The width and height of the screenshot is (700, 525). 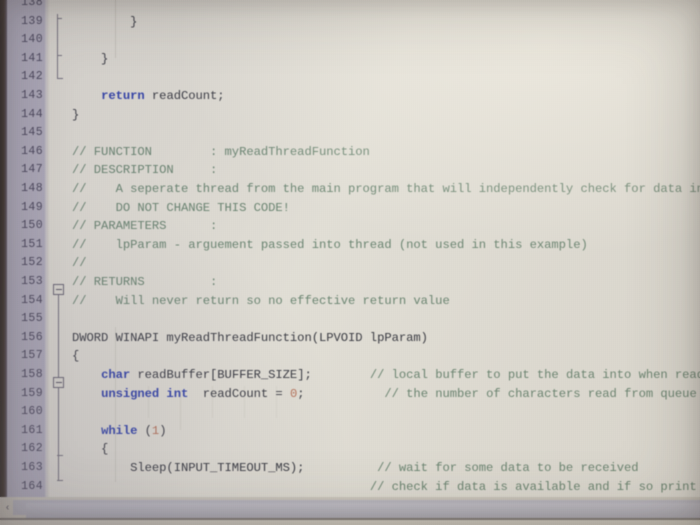 What do you see at coordinates (32, 21) in the screenshot?
I see `line-number: 139` at bounding box center [32, 21].